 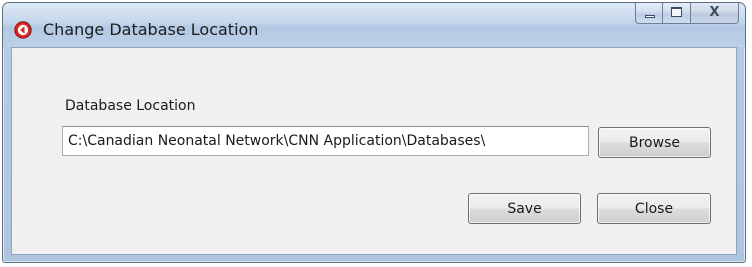 What do you see at coordinates (654, 142) in the screenshot?
I see `browse-button: Browse` at bounding box center [654, 142].